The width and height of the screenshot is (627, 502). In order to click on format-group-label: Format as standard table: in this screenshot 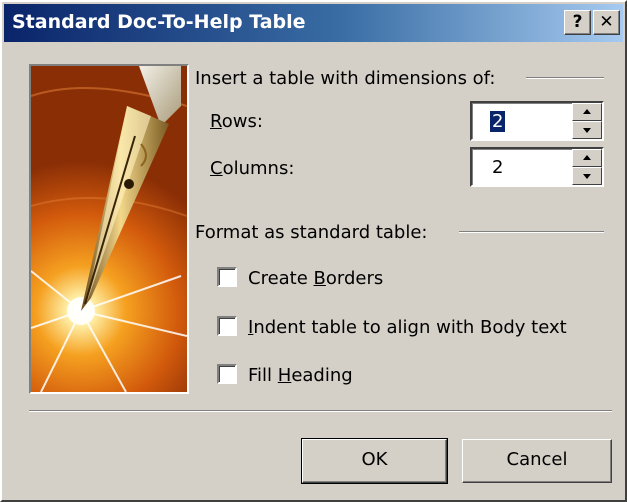, I will do `click(311, 232)`.